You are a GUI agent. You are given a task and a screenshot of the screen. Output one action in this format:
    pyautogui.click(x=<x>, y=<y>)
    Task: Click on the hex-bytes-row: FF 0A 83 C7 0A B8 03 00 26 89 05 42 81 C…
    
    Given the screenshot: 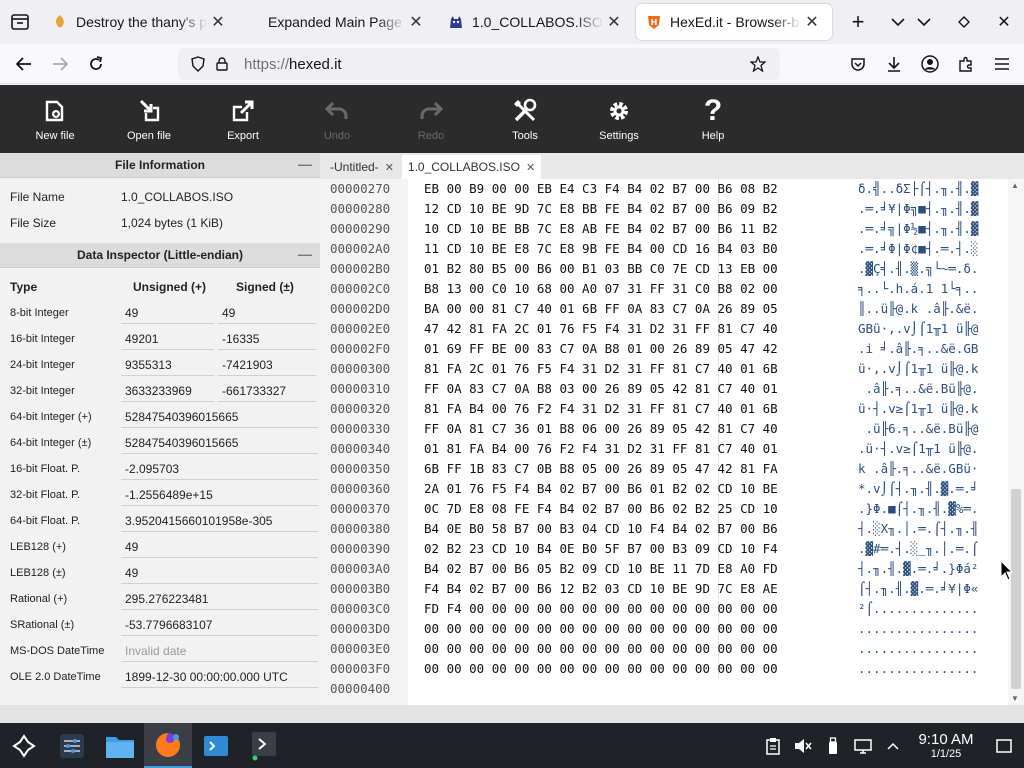 What is the action you would take?
    pyautogui.click(x=601, y=389)
    